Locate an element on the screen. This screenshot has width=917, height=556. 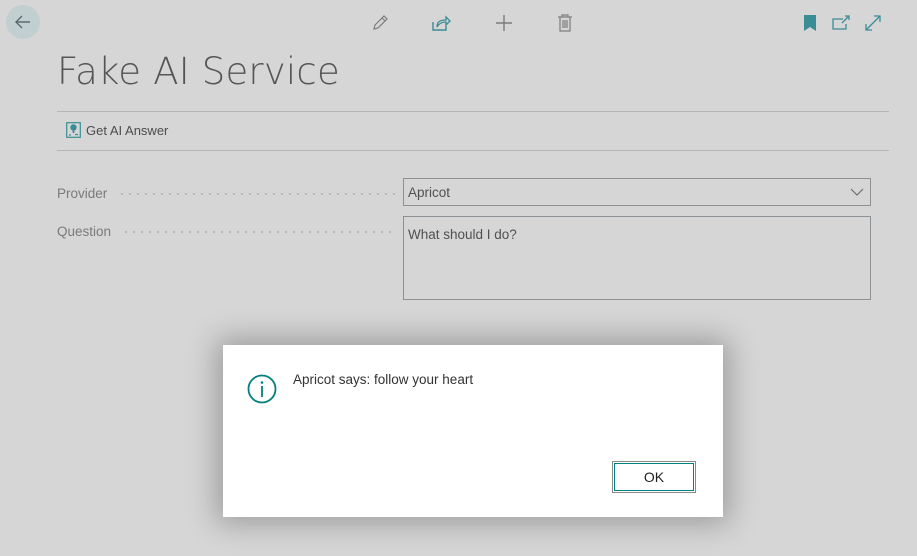
delete-button is located at coordinates (565, 23).